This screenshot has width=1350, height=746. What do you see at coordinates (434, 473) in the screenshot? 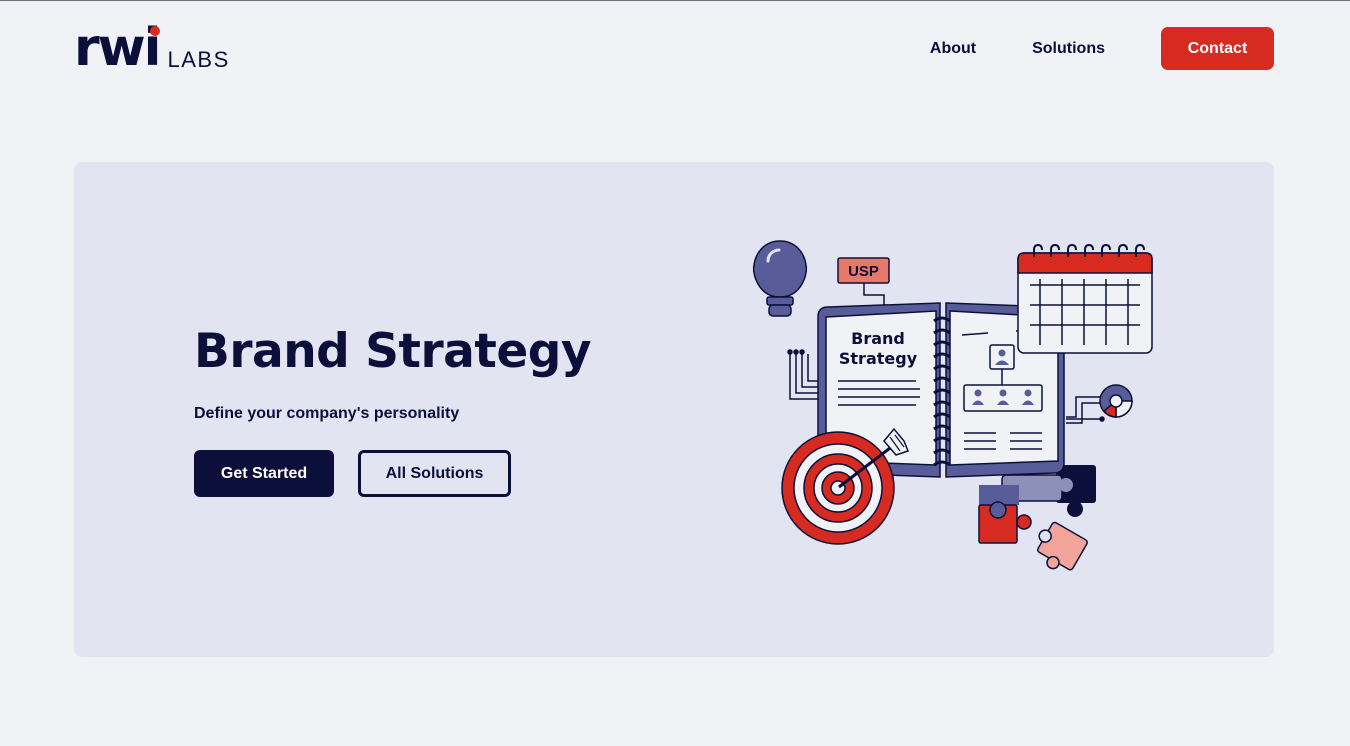
I see `all-solutions-button: All Solutions` at bounding box center [434, 473].